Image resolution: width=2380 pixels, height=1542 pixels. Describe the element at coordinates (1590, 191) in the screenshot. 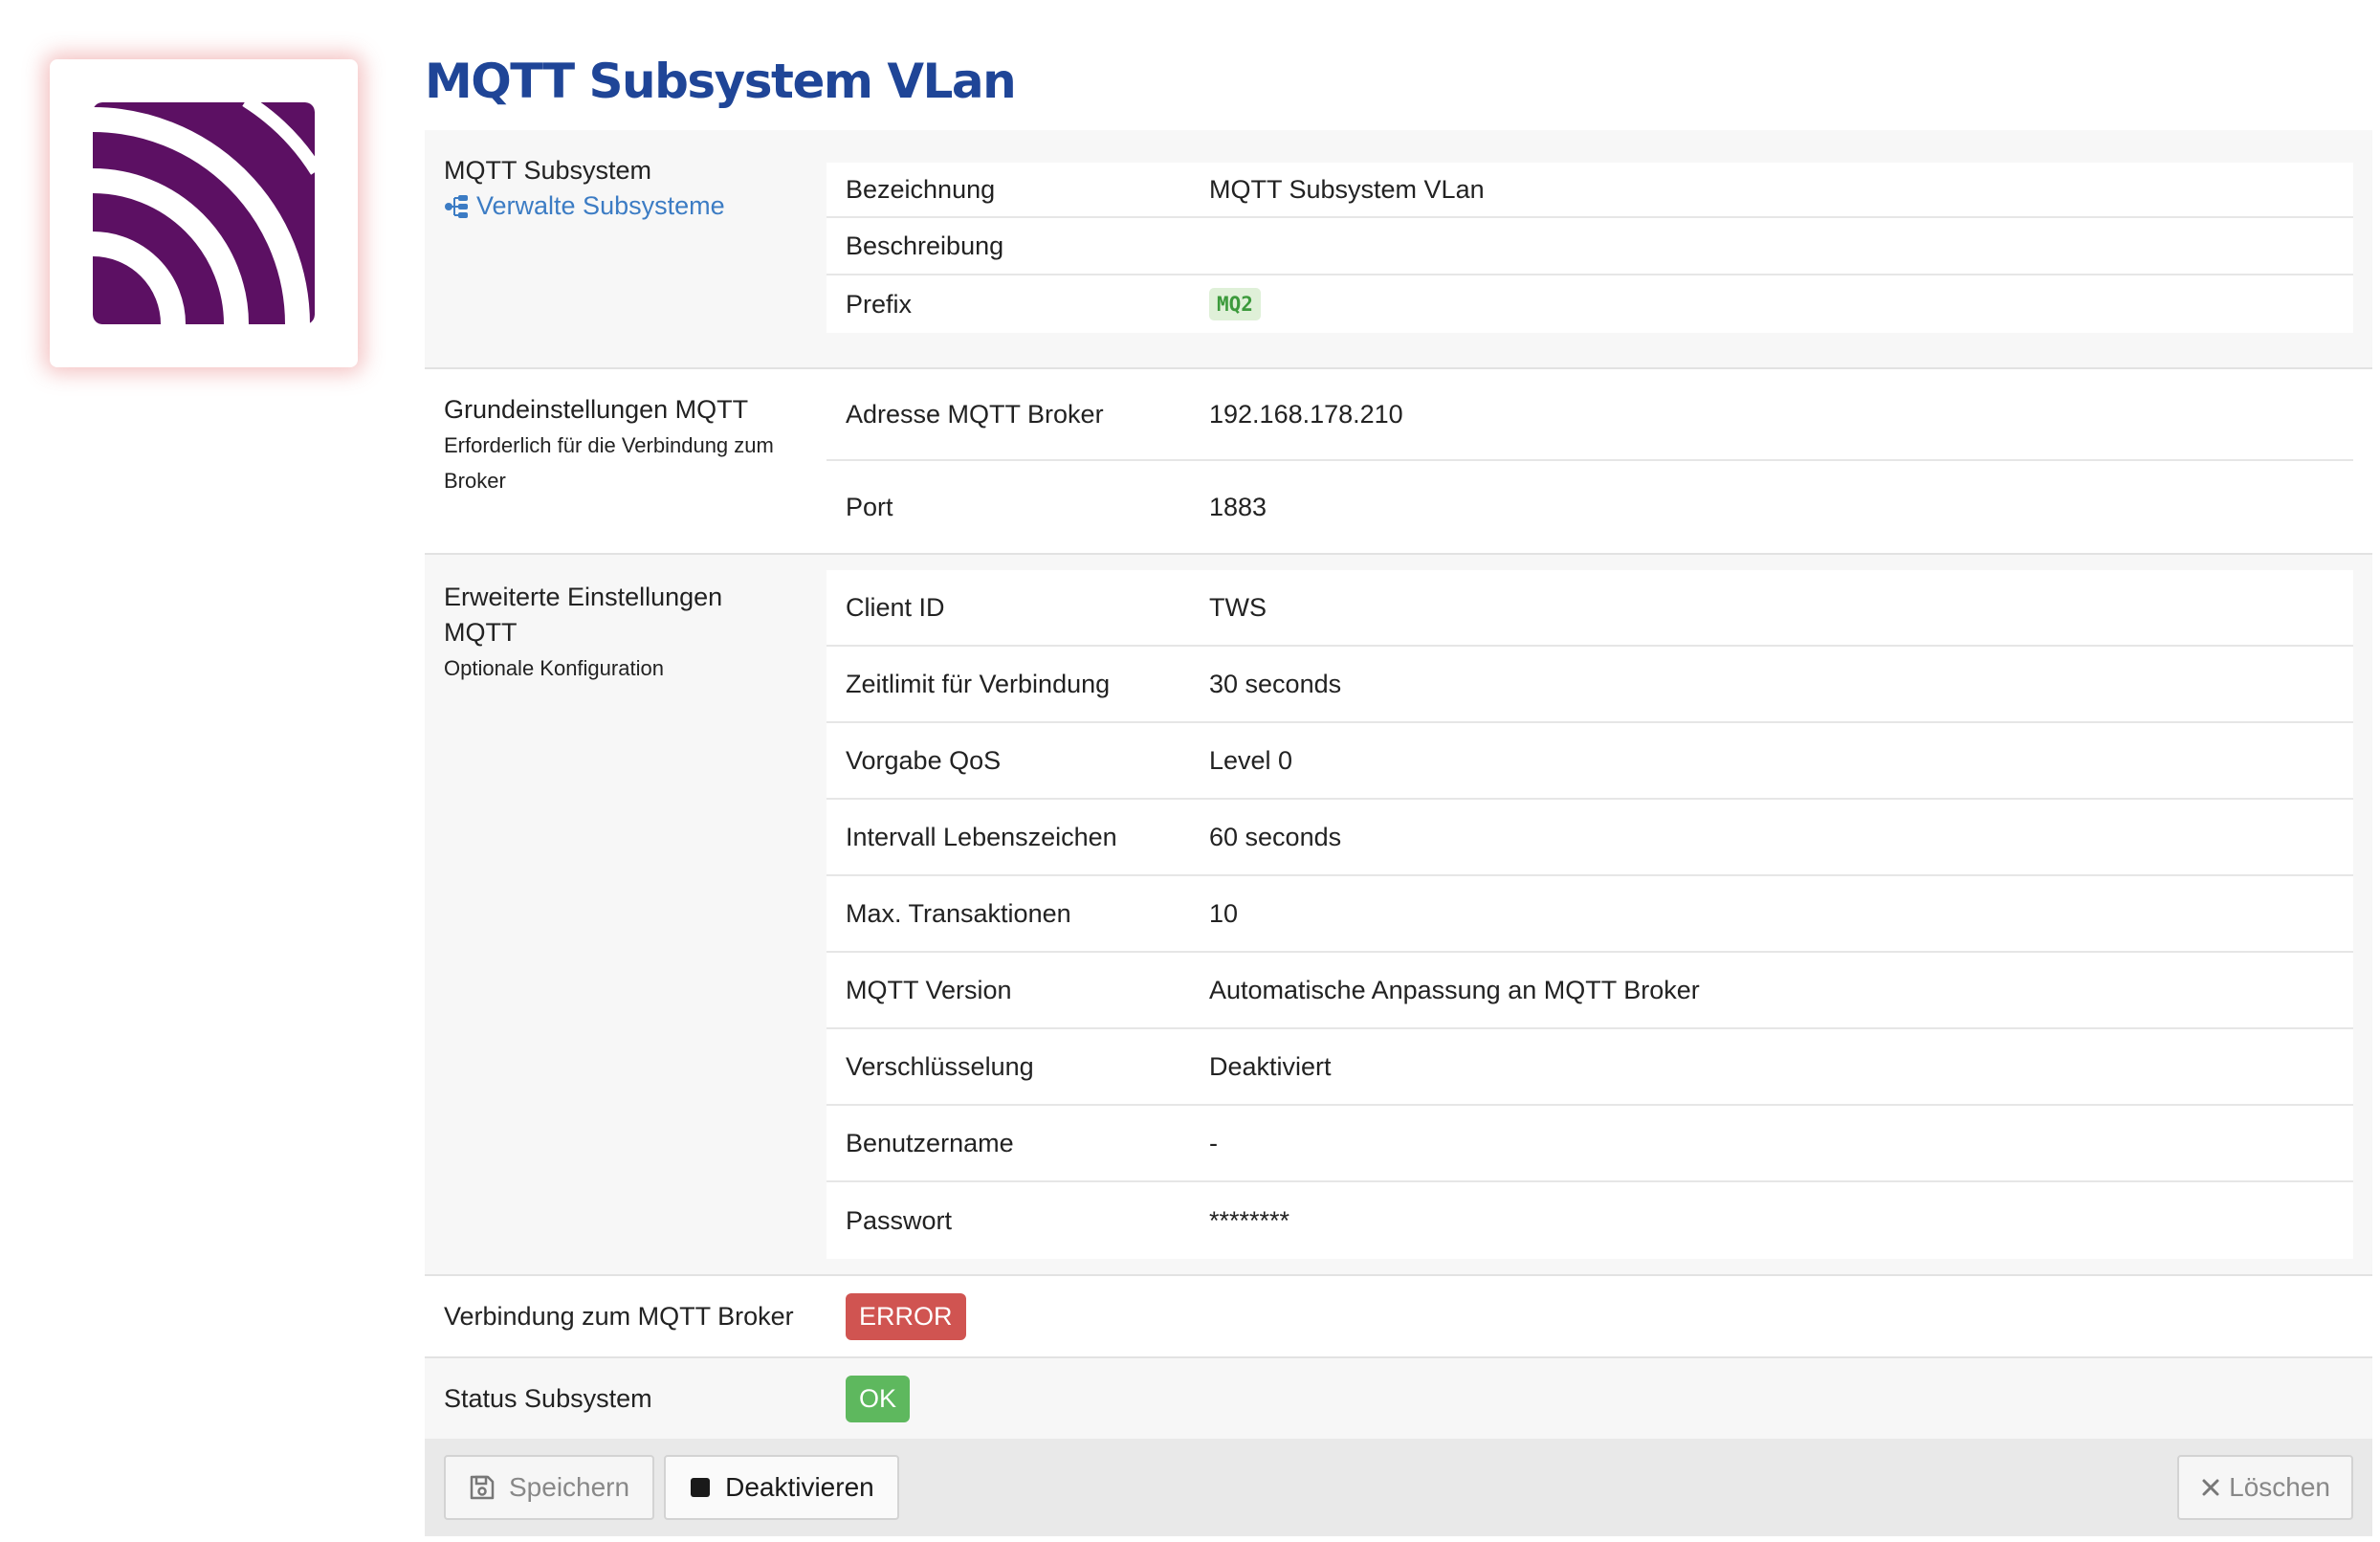

I see `table-row: Bezeichnung MQTT Subsystem VLan` at that location.